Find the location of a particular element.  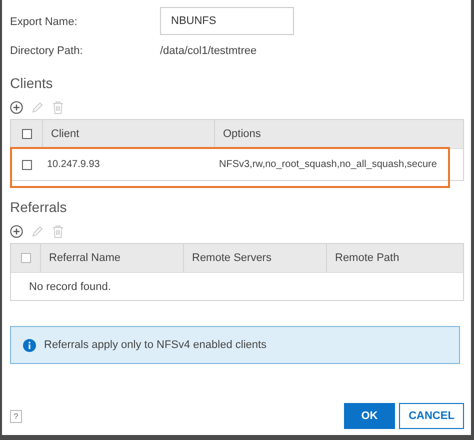

ok-button: OK is located at coordinates (369, 416).